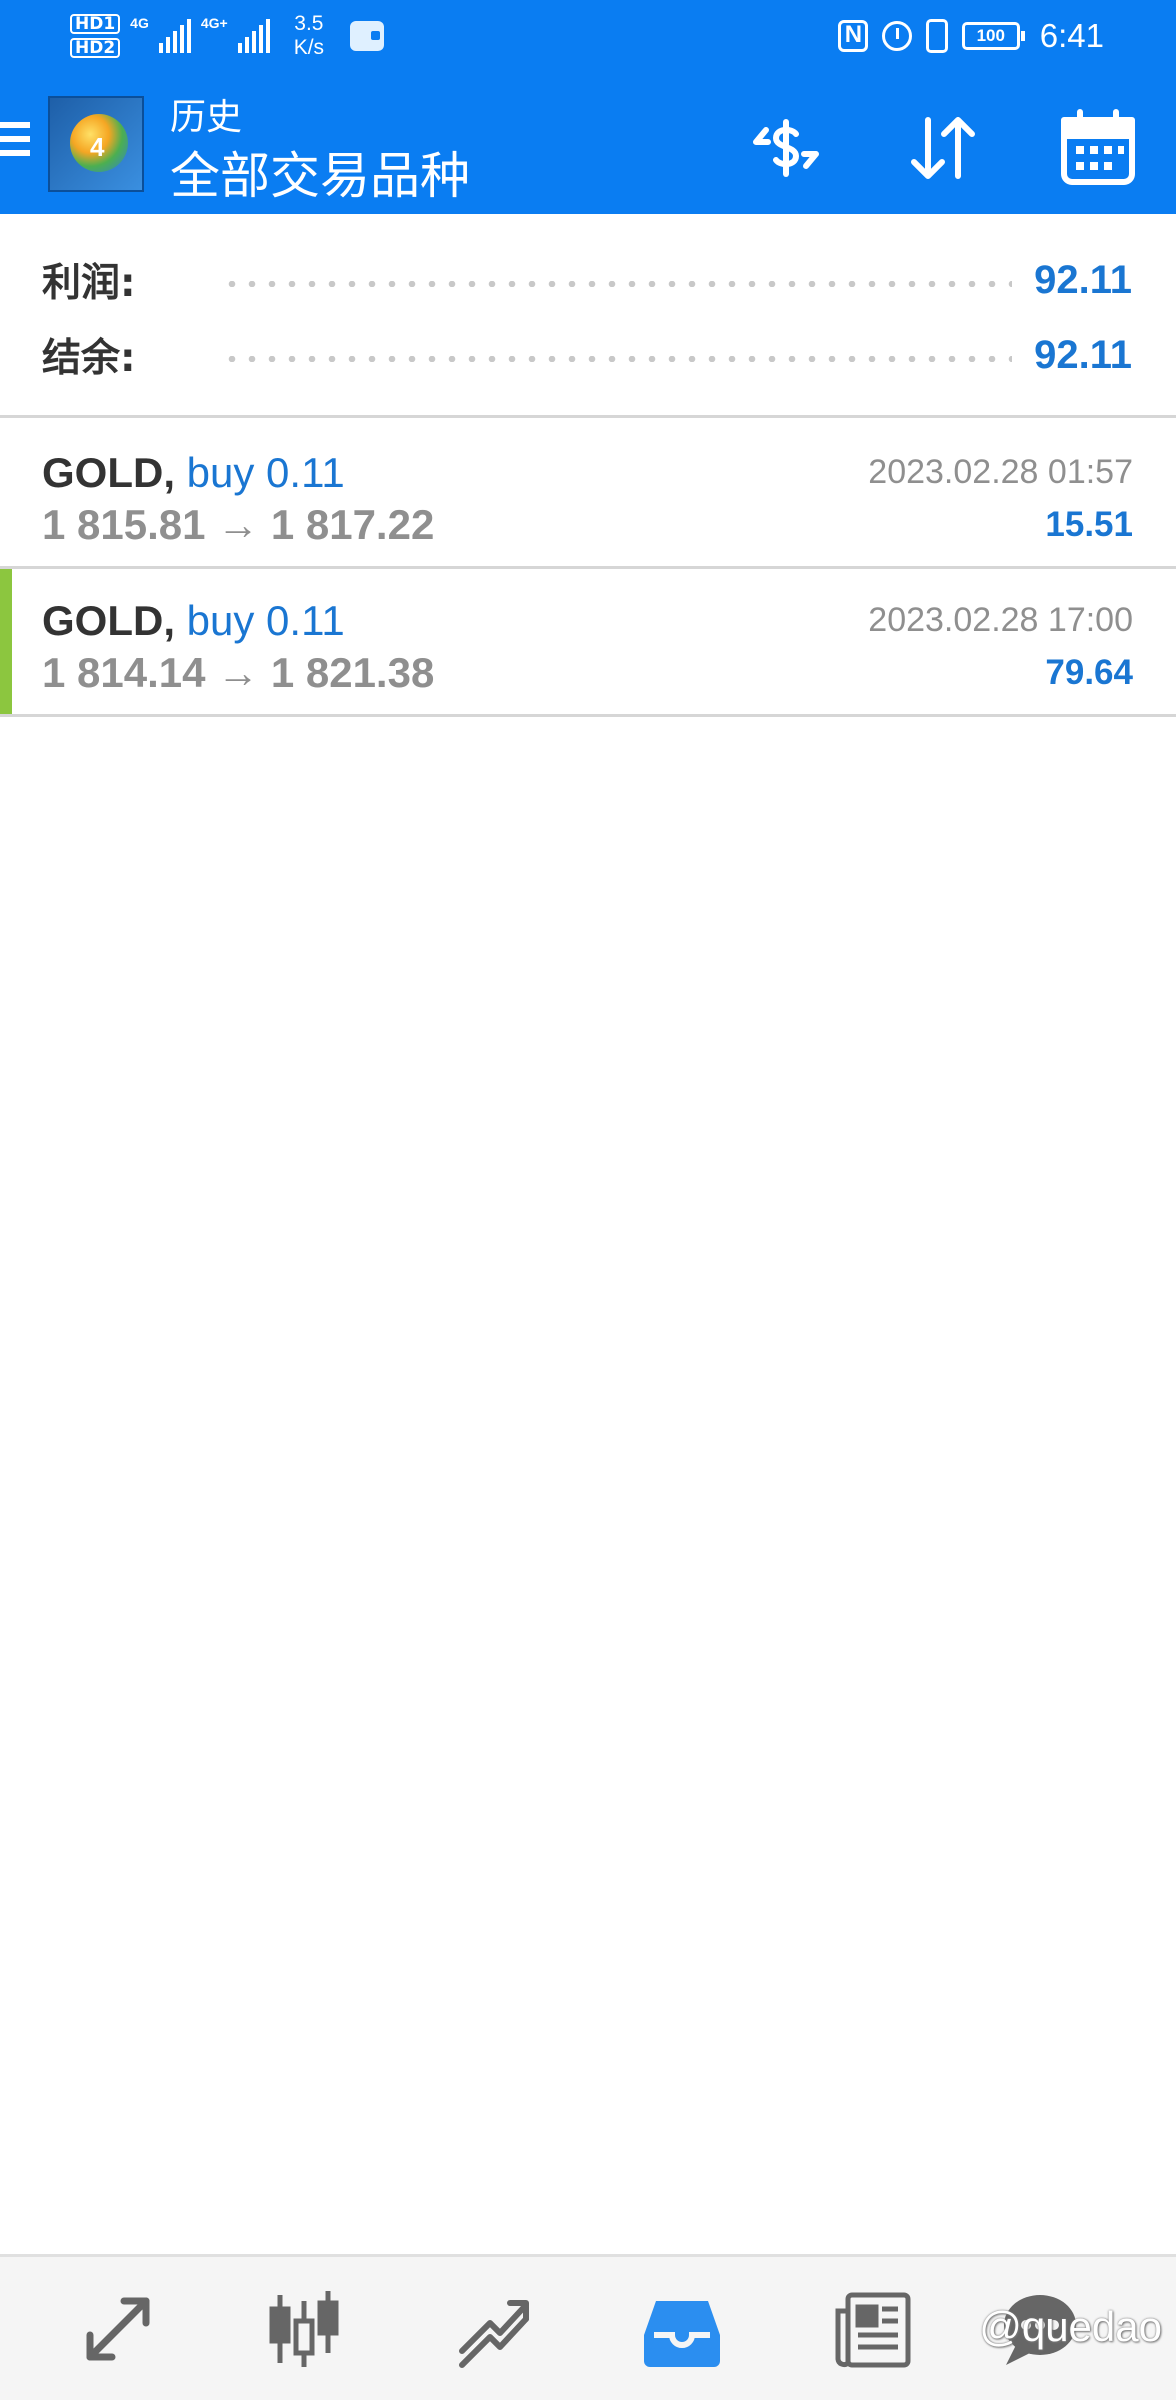 This screenshot has width=1176, height=2400. I want to click on quotes-icon, so click(118, 2329).